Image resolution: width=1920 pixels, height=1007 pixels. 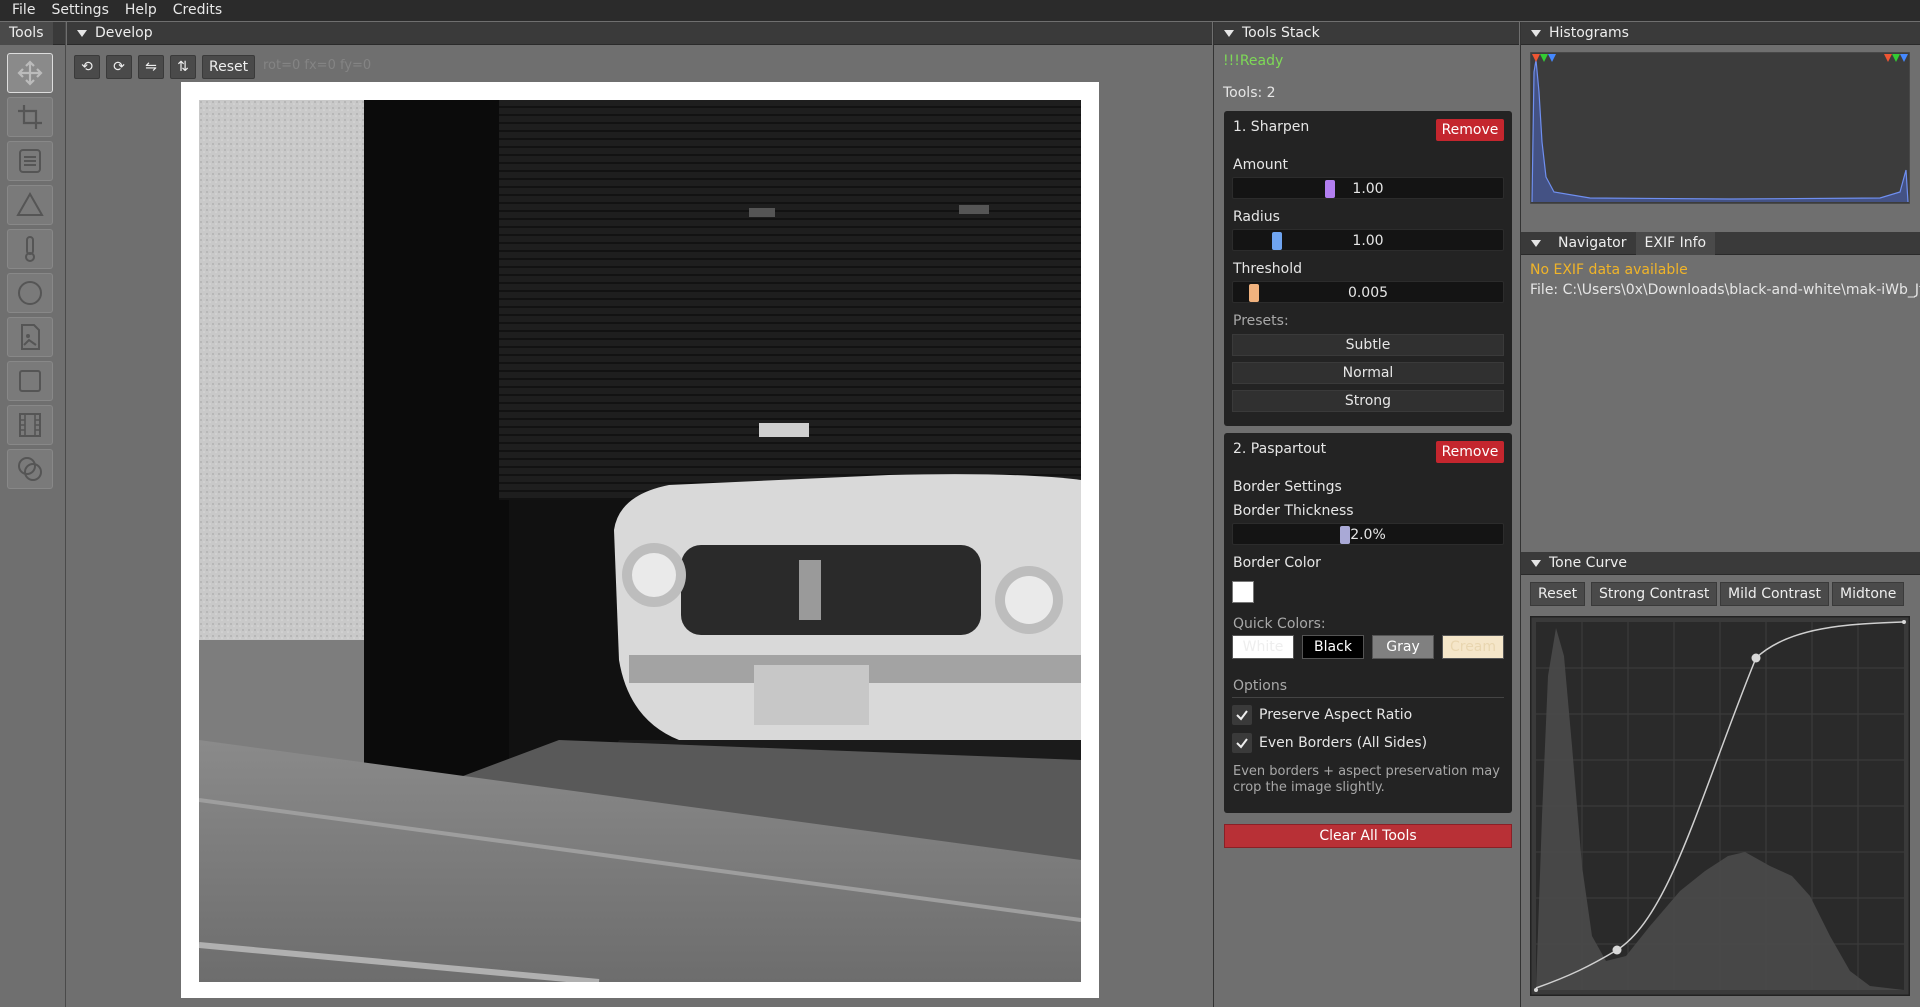 What do you see at coordinates (30, 73) in the screenshot?
I see `move-tool-button` at bounding box center [30, 73].